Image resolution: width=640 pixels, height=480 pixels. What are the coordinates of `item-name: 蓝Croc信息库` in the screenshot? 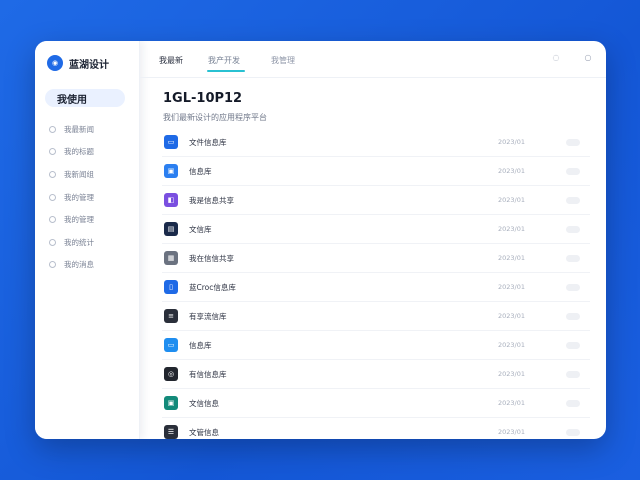 It's located at (212, 287).